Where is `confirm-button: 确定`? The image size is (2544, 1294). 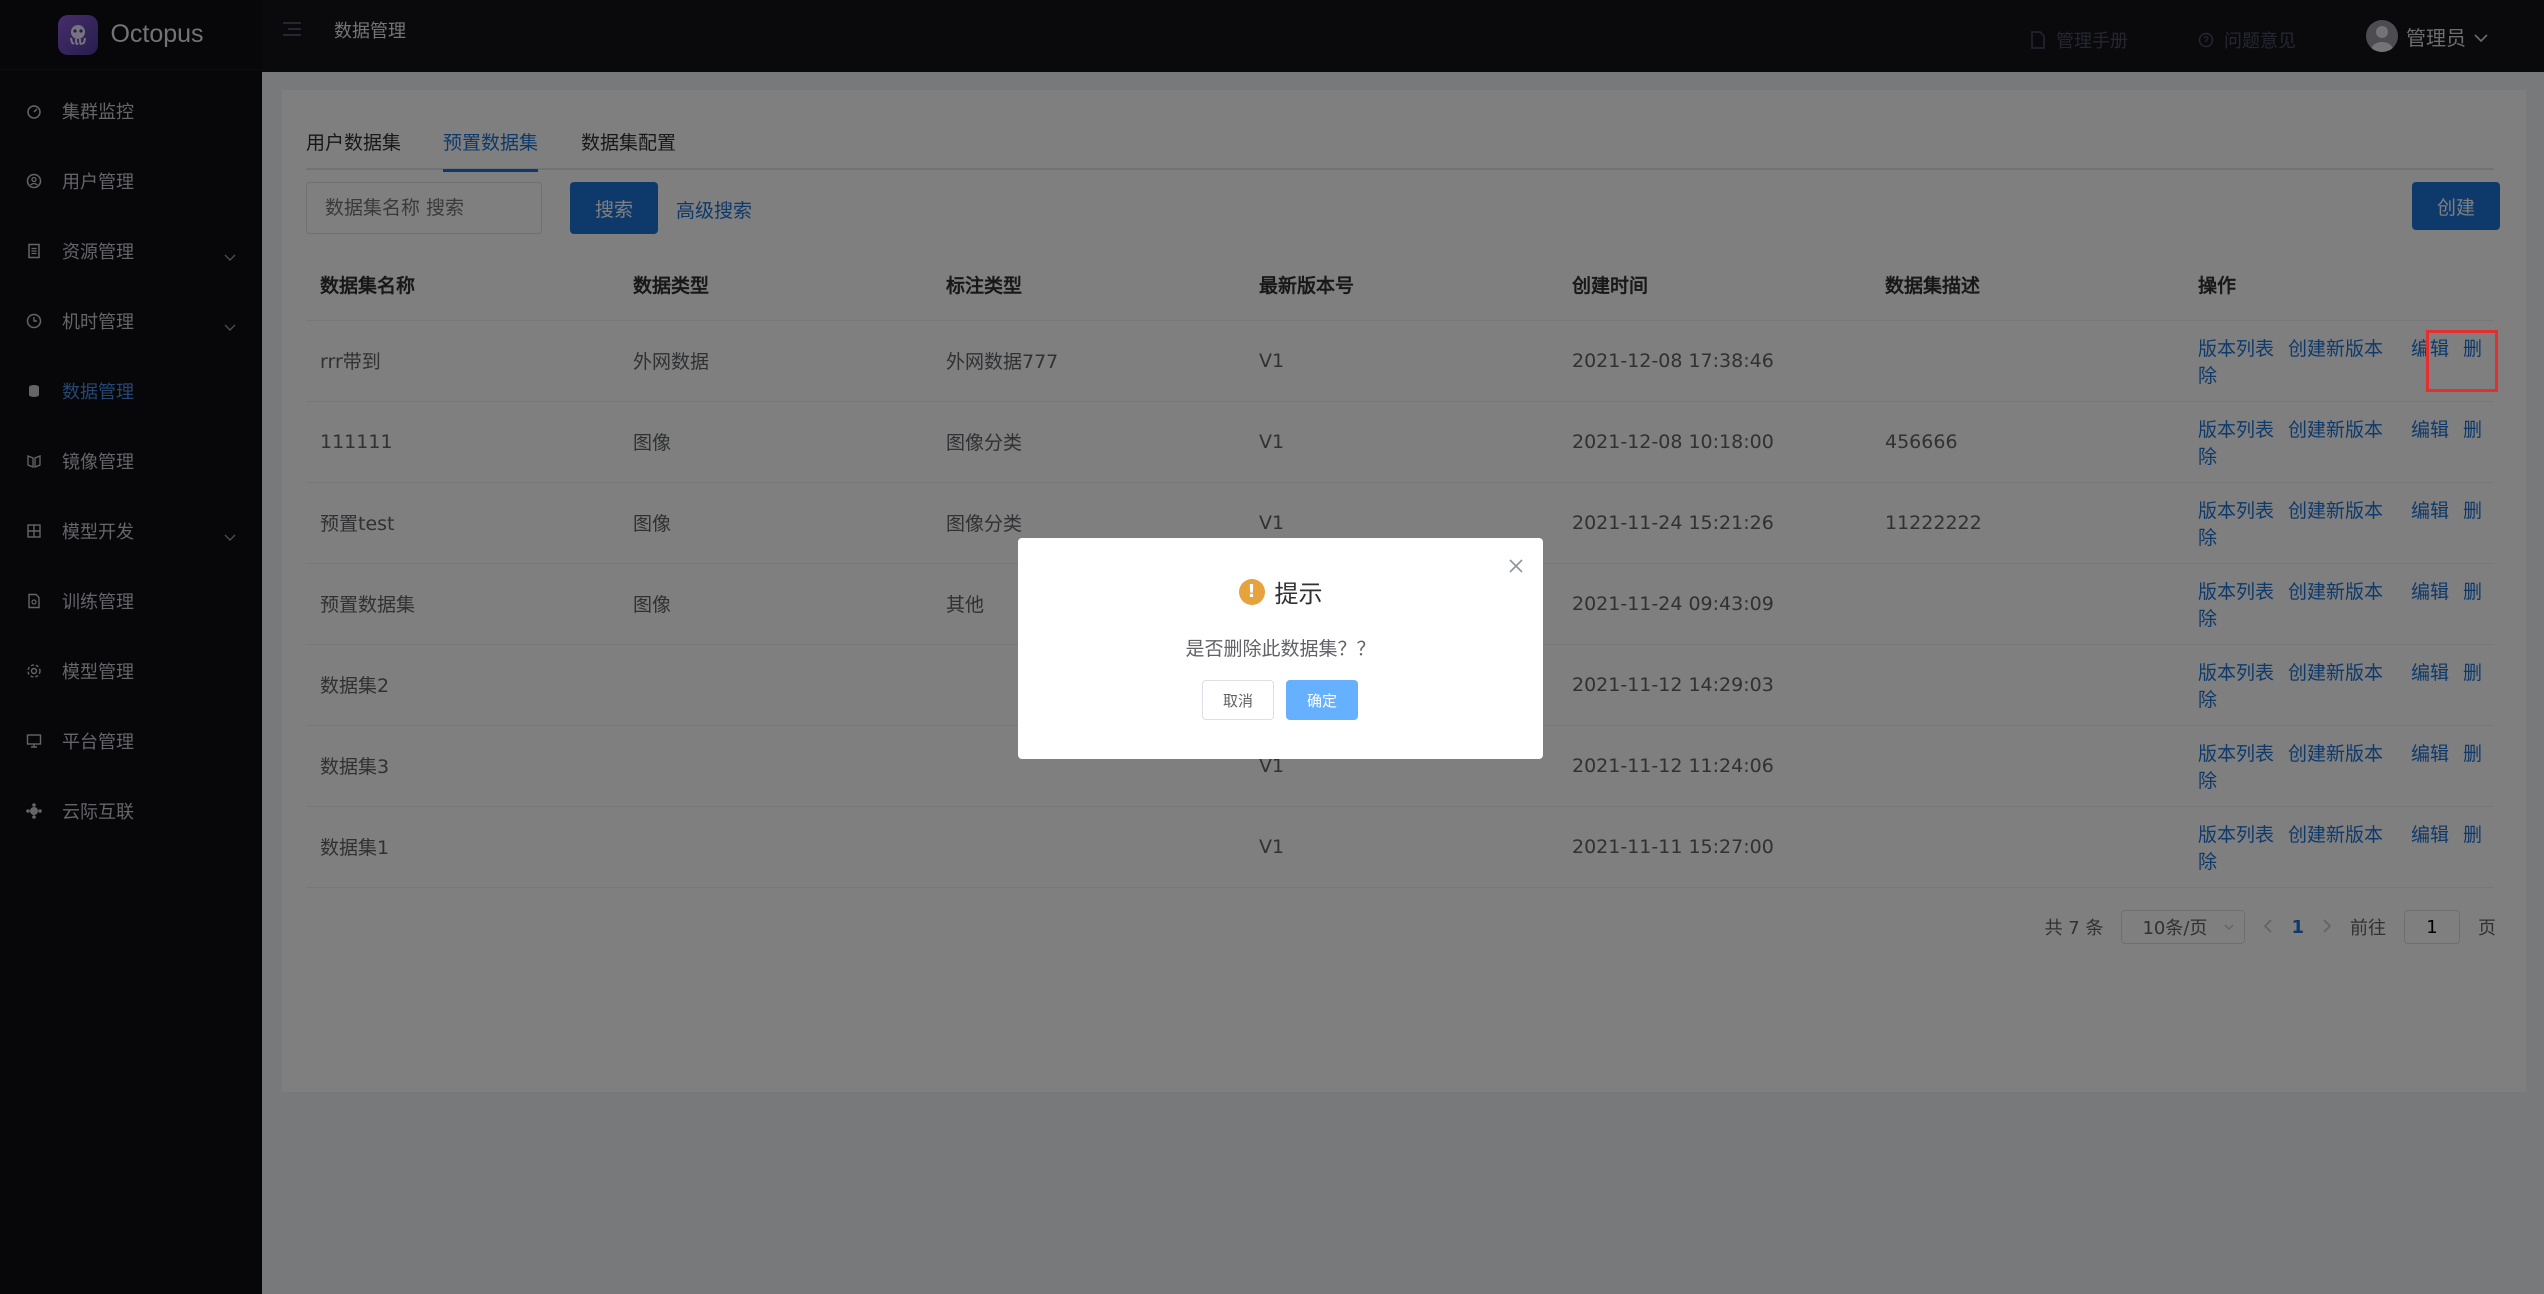
confirm-button: 确定 is located at coordinates (1322, 700).